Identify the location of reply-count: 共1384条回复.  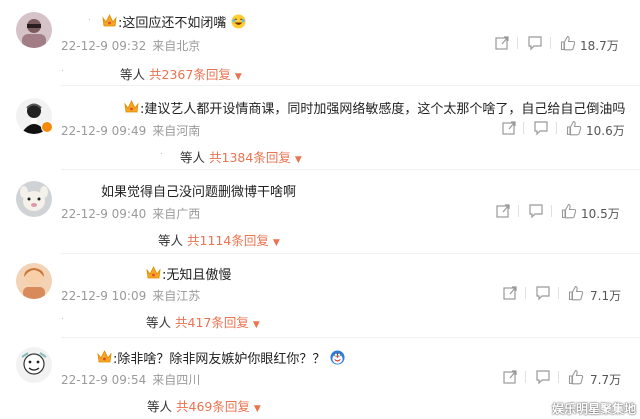
(250, 157).